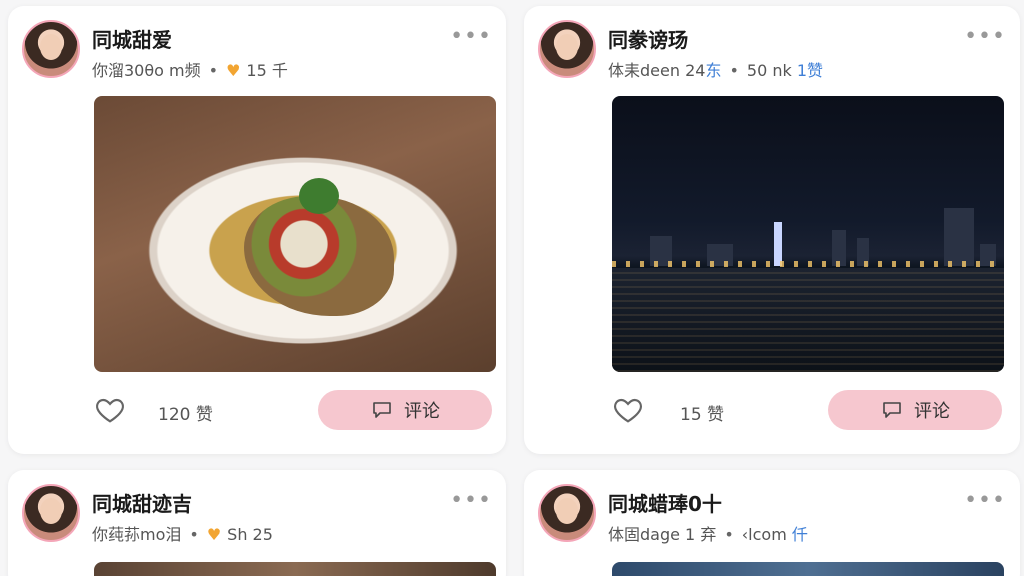 This screenshot has width=1024, height=576. What do you see at coordinates (142, 502) in the screenshot?
I see `author-name: 同城甜迹吉` at bounding box center [142, 502].